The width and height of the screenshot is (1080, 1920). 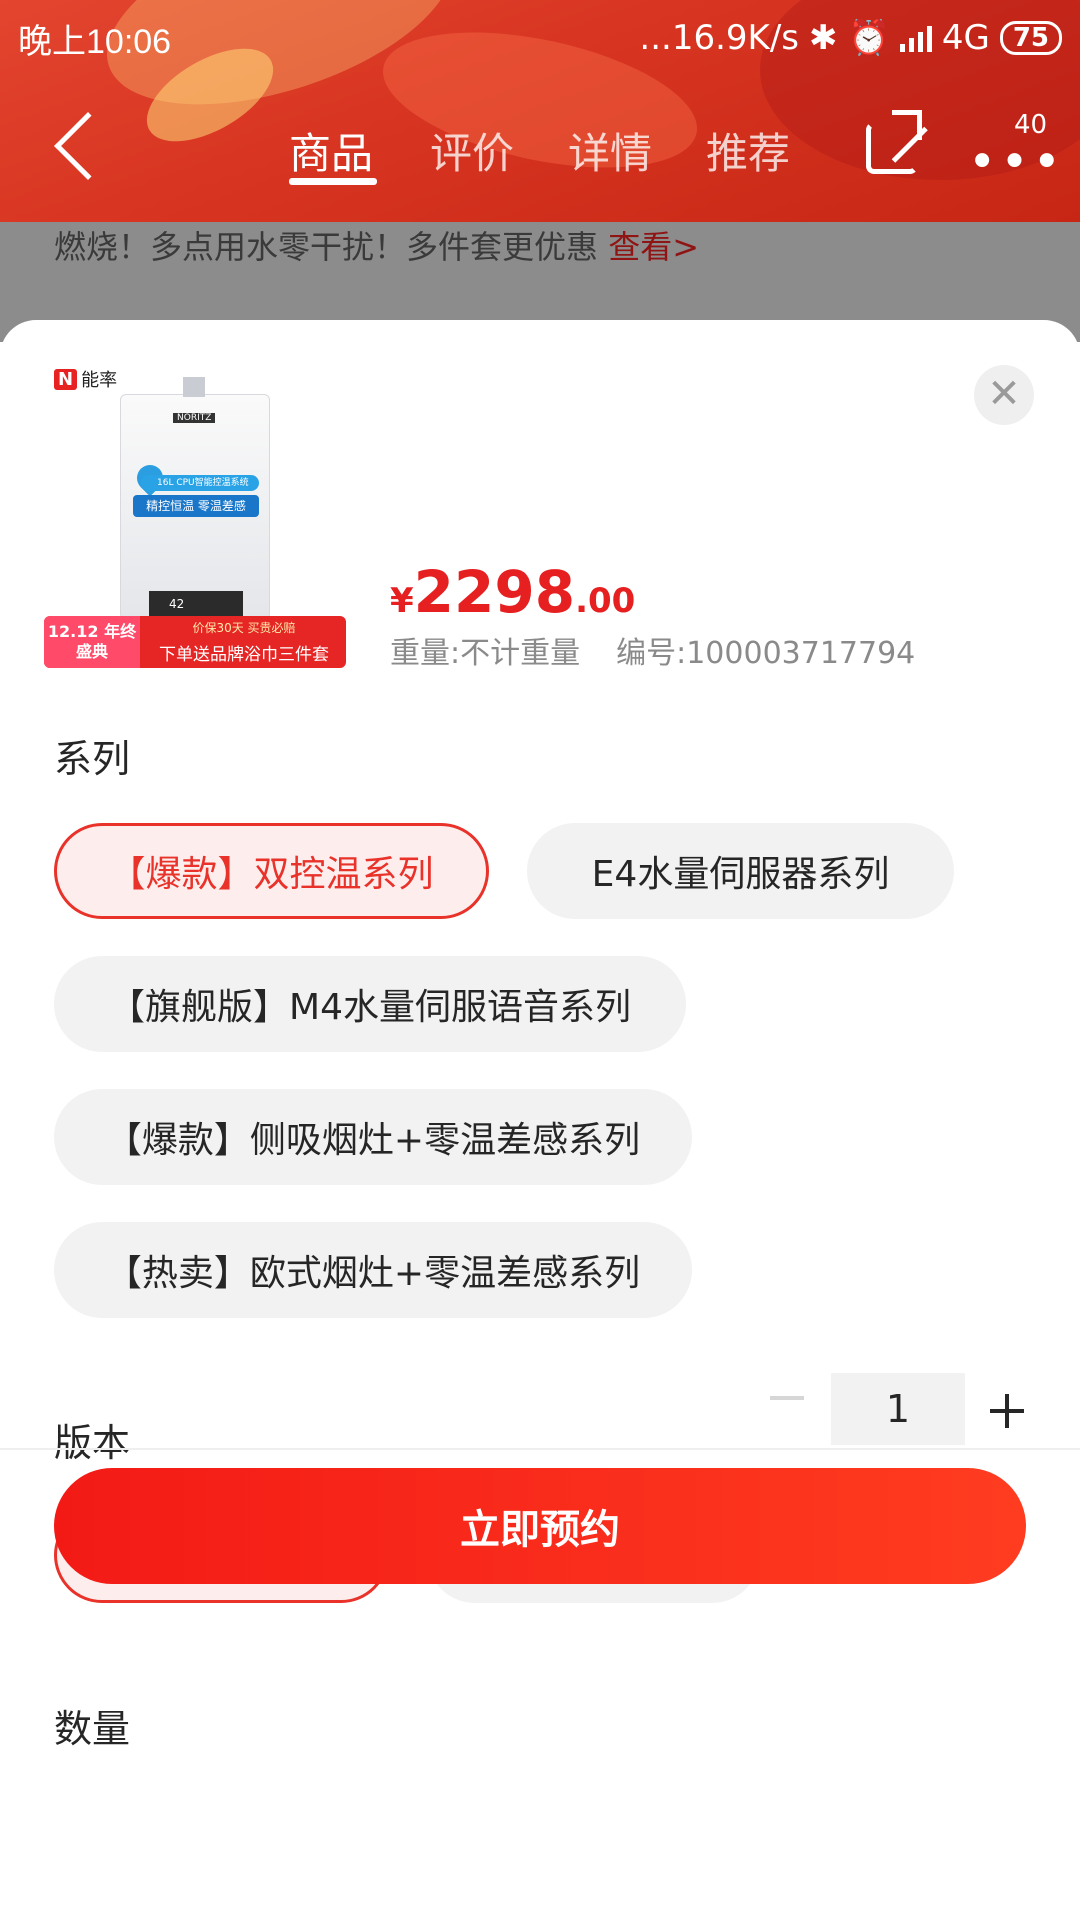 What do you see at coordinates (540, 1526) in the screenshot?
I see `reserve-now-button: 立即预约` at bounding box center [540, 1526].